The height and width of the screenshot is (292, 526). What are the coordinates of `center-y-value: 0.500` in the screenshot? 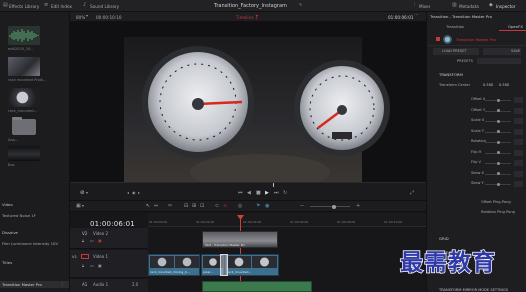 It's located at (504, 85).